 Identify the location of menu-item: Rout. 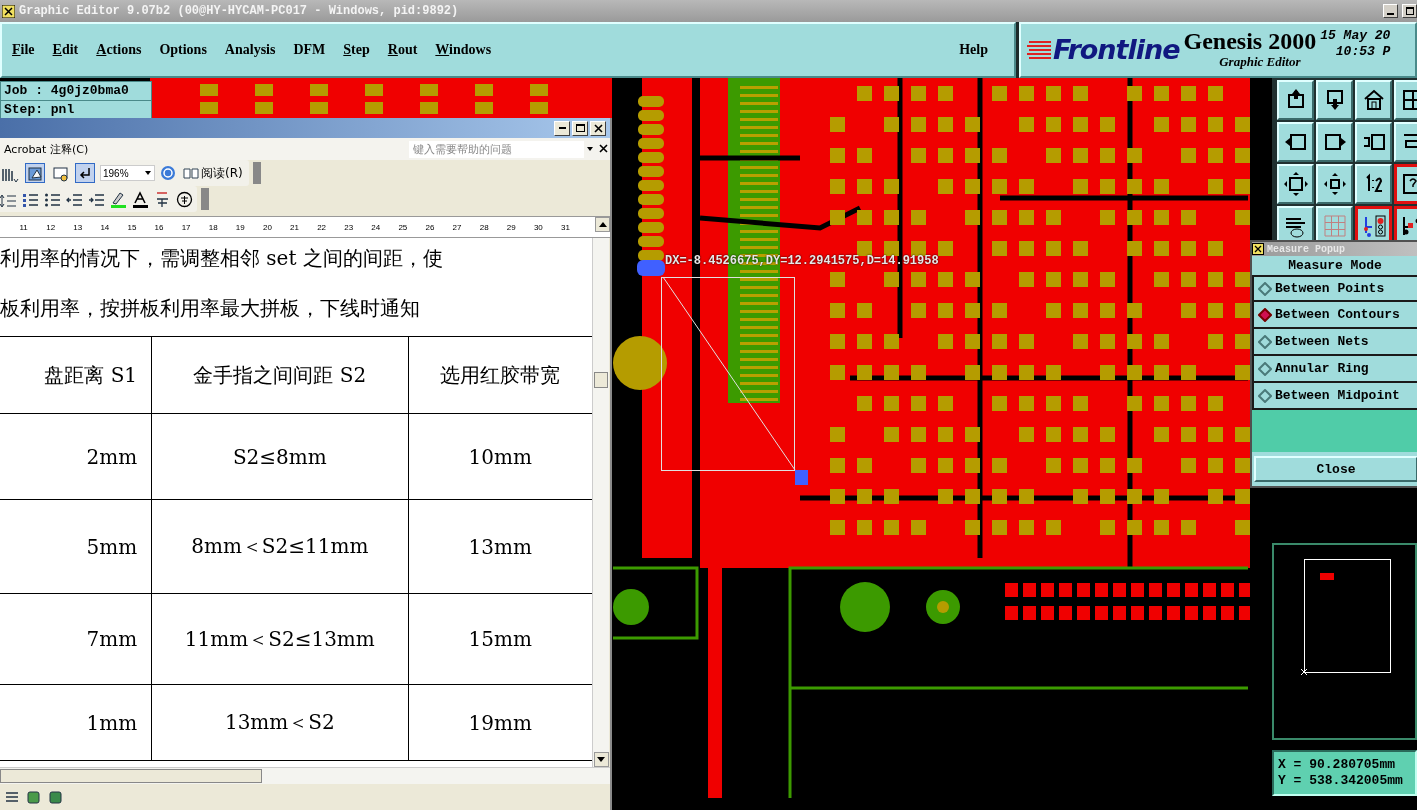
(402, 50).